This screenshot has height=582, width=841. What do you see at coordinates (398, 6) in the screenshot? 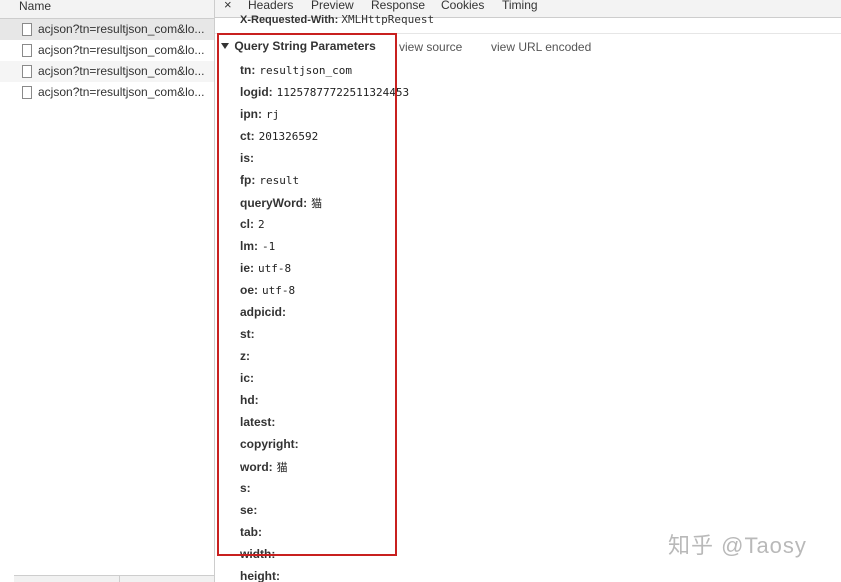
I see `tab-response: Response` at bounding box center [398, 6].